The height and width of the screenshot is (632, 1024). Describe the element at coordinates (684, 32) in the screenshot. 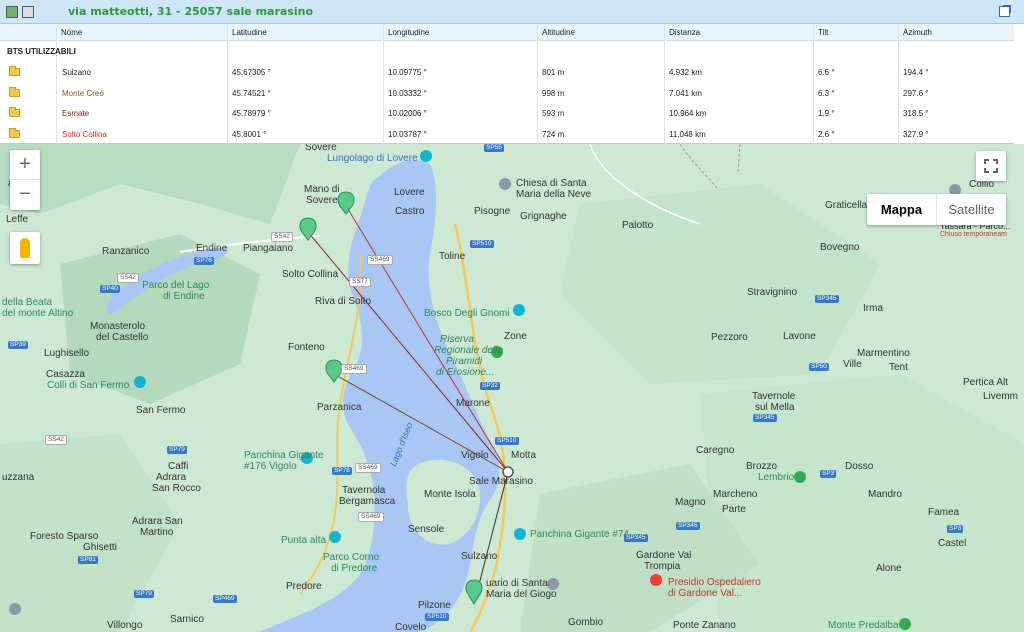

I see `col-distanza: Distanza` at that location.